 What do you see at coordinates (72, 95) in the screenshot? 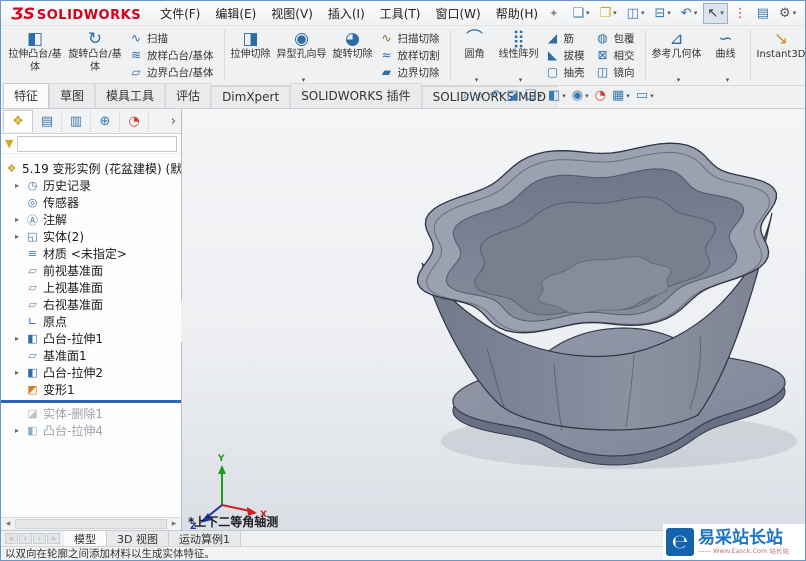
I see `command-tab: 草图` at bounding box center [72, 95].